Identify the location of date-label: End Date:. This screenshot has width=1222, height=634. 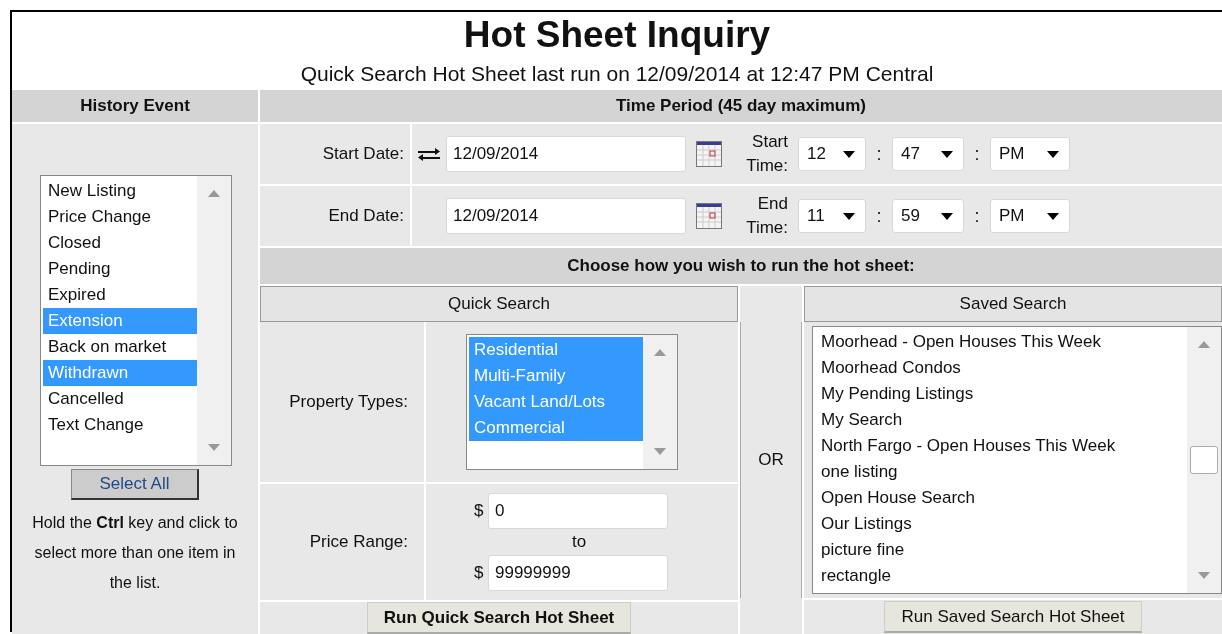
(336, 216).